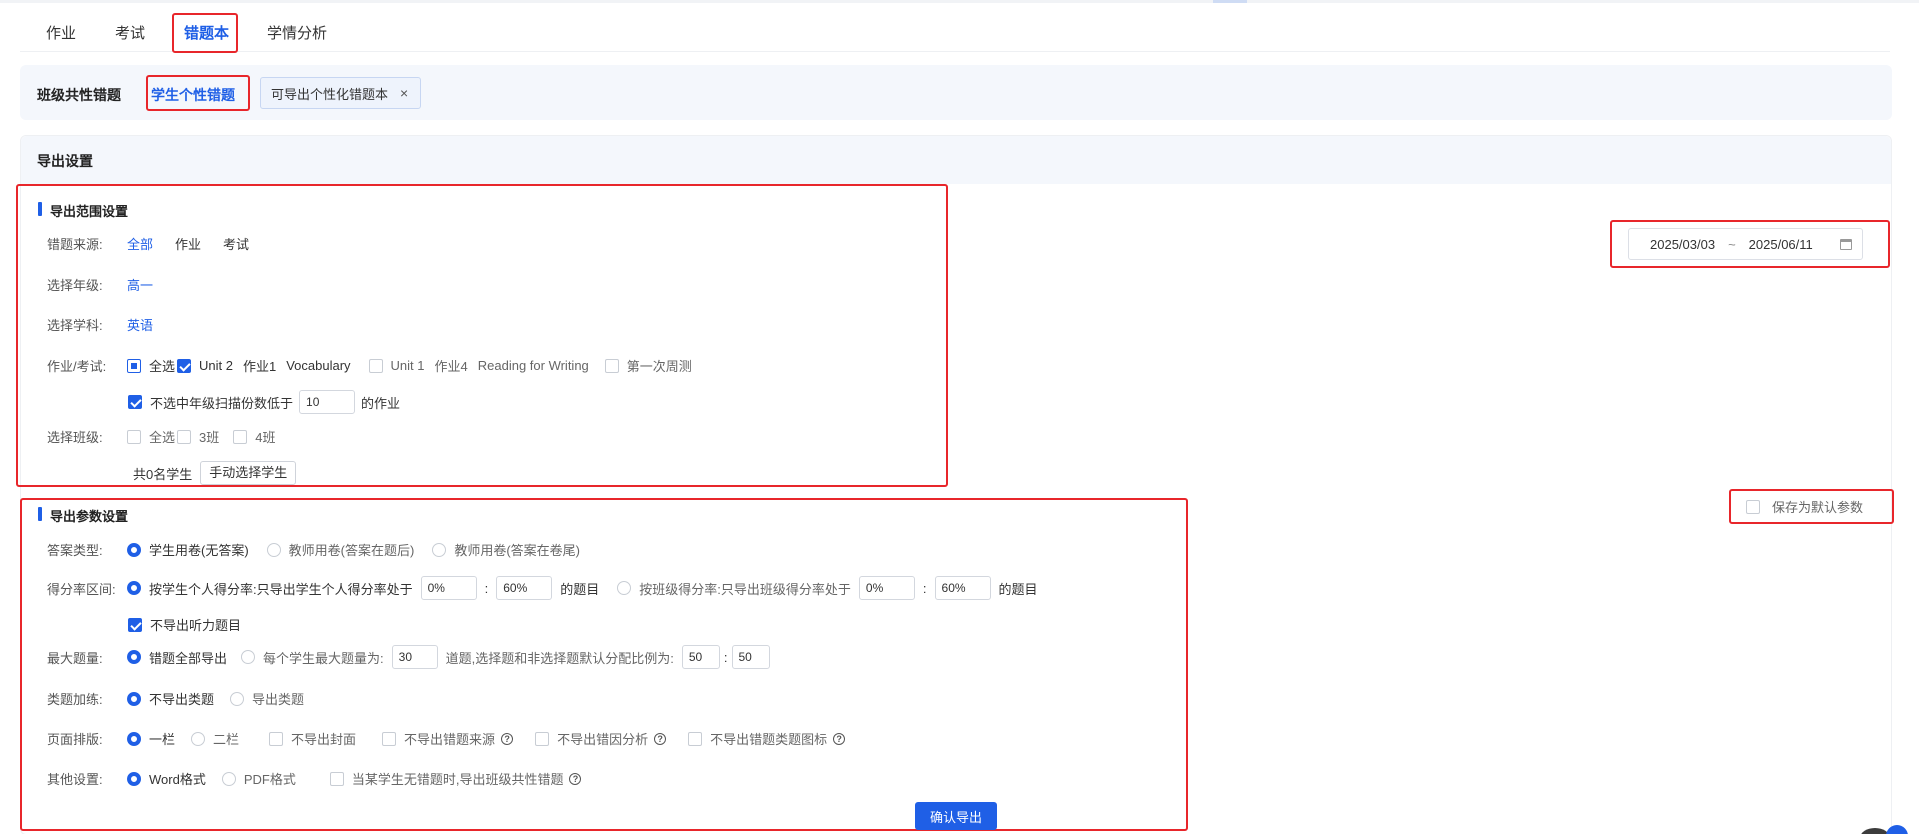 The width and height of the screenshot is (1919, 834). I want to click on main-tabs: 作业 考试 错题本 学情分析, so click(955, 26).